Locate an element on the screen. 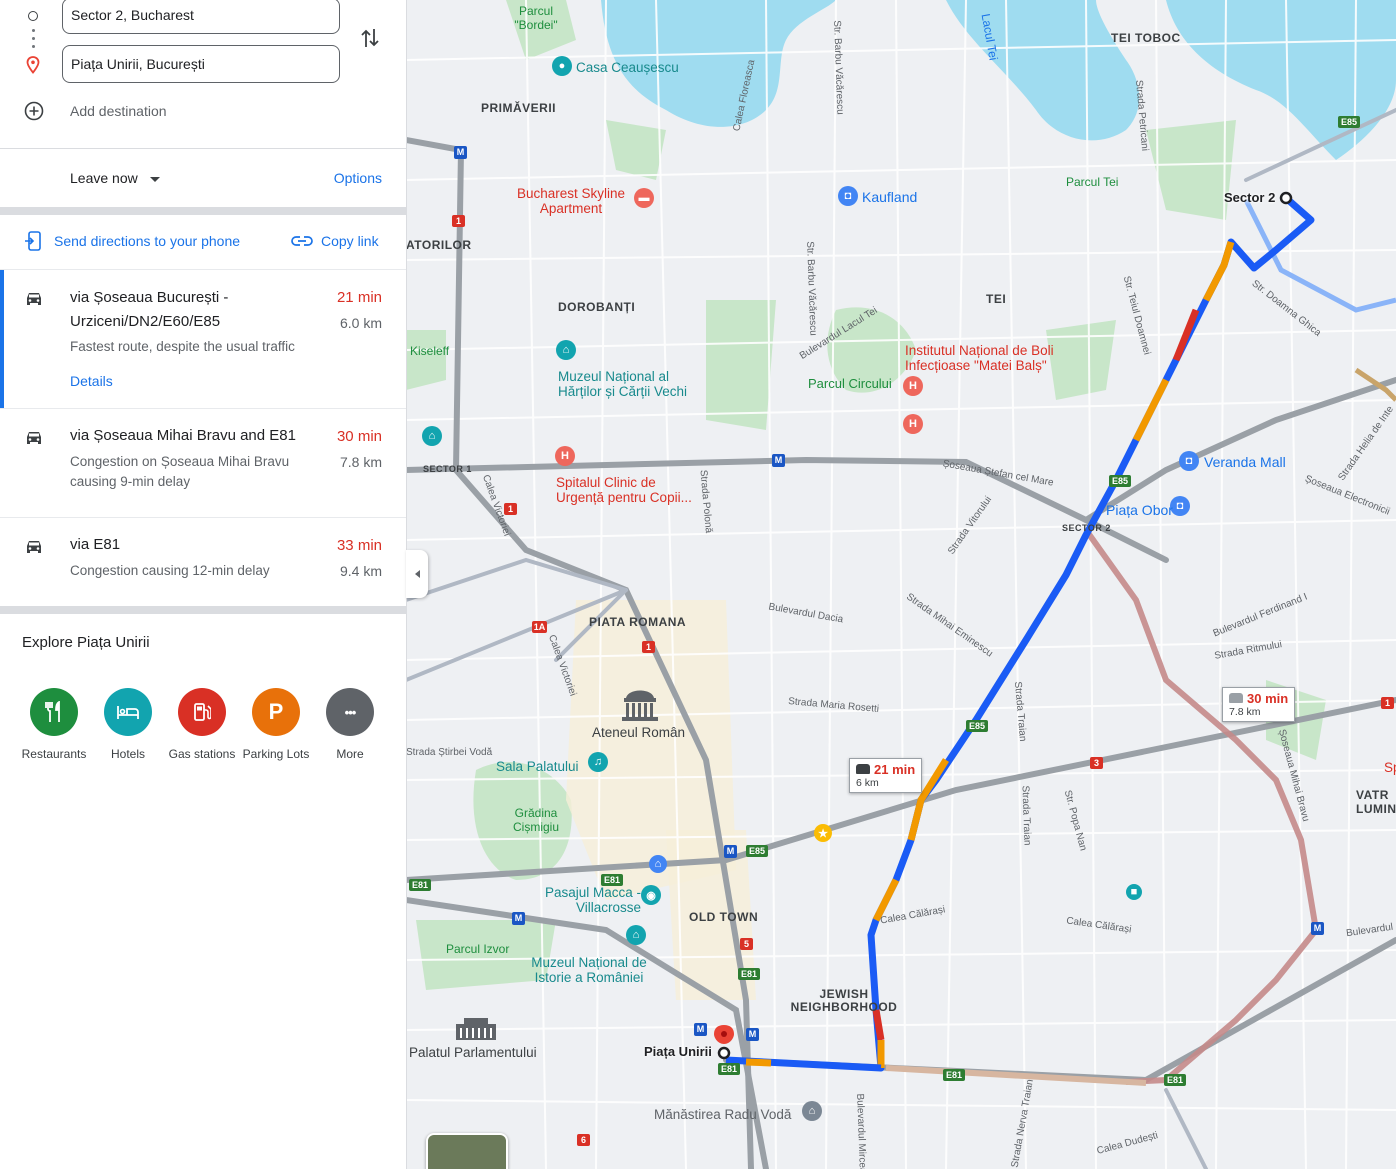 The image size is (1396, 1169). route-distance: 9.4 km is located at coordinates (360, 571).